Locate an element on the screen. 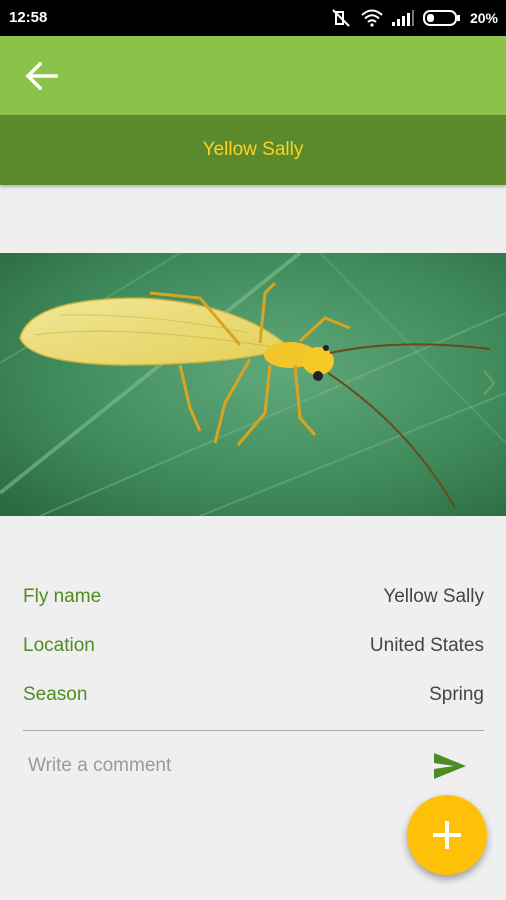  add-button is located at coordinates (447, 835).